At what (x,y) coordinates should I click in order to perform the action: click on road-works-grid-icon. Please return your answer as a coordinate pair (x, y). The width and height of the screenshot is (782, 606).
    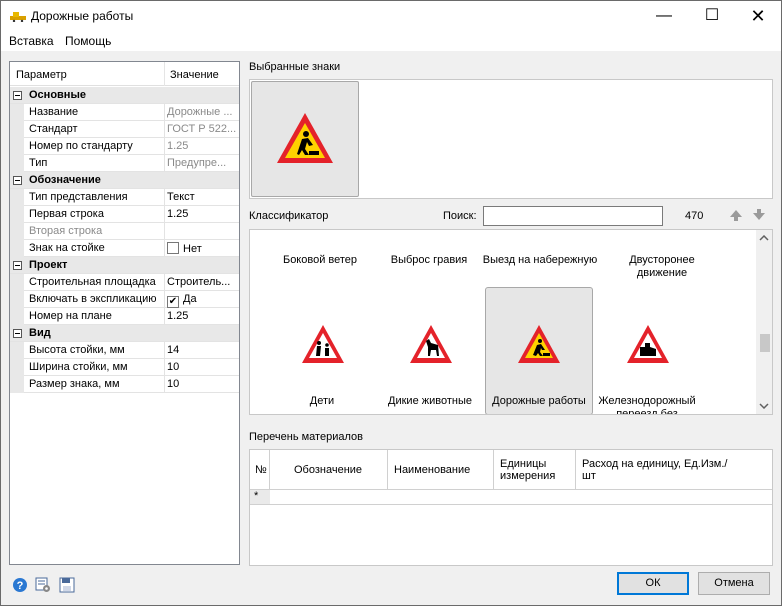
    Looking at the image, I should click on (539, 344).